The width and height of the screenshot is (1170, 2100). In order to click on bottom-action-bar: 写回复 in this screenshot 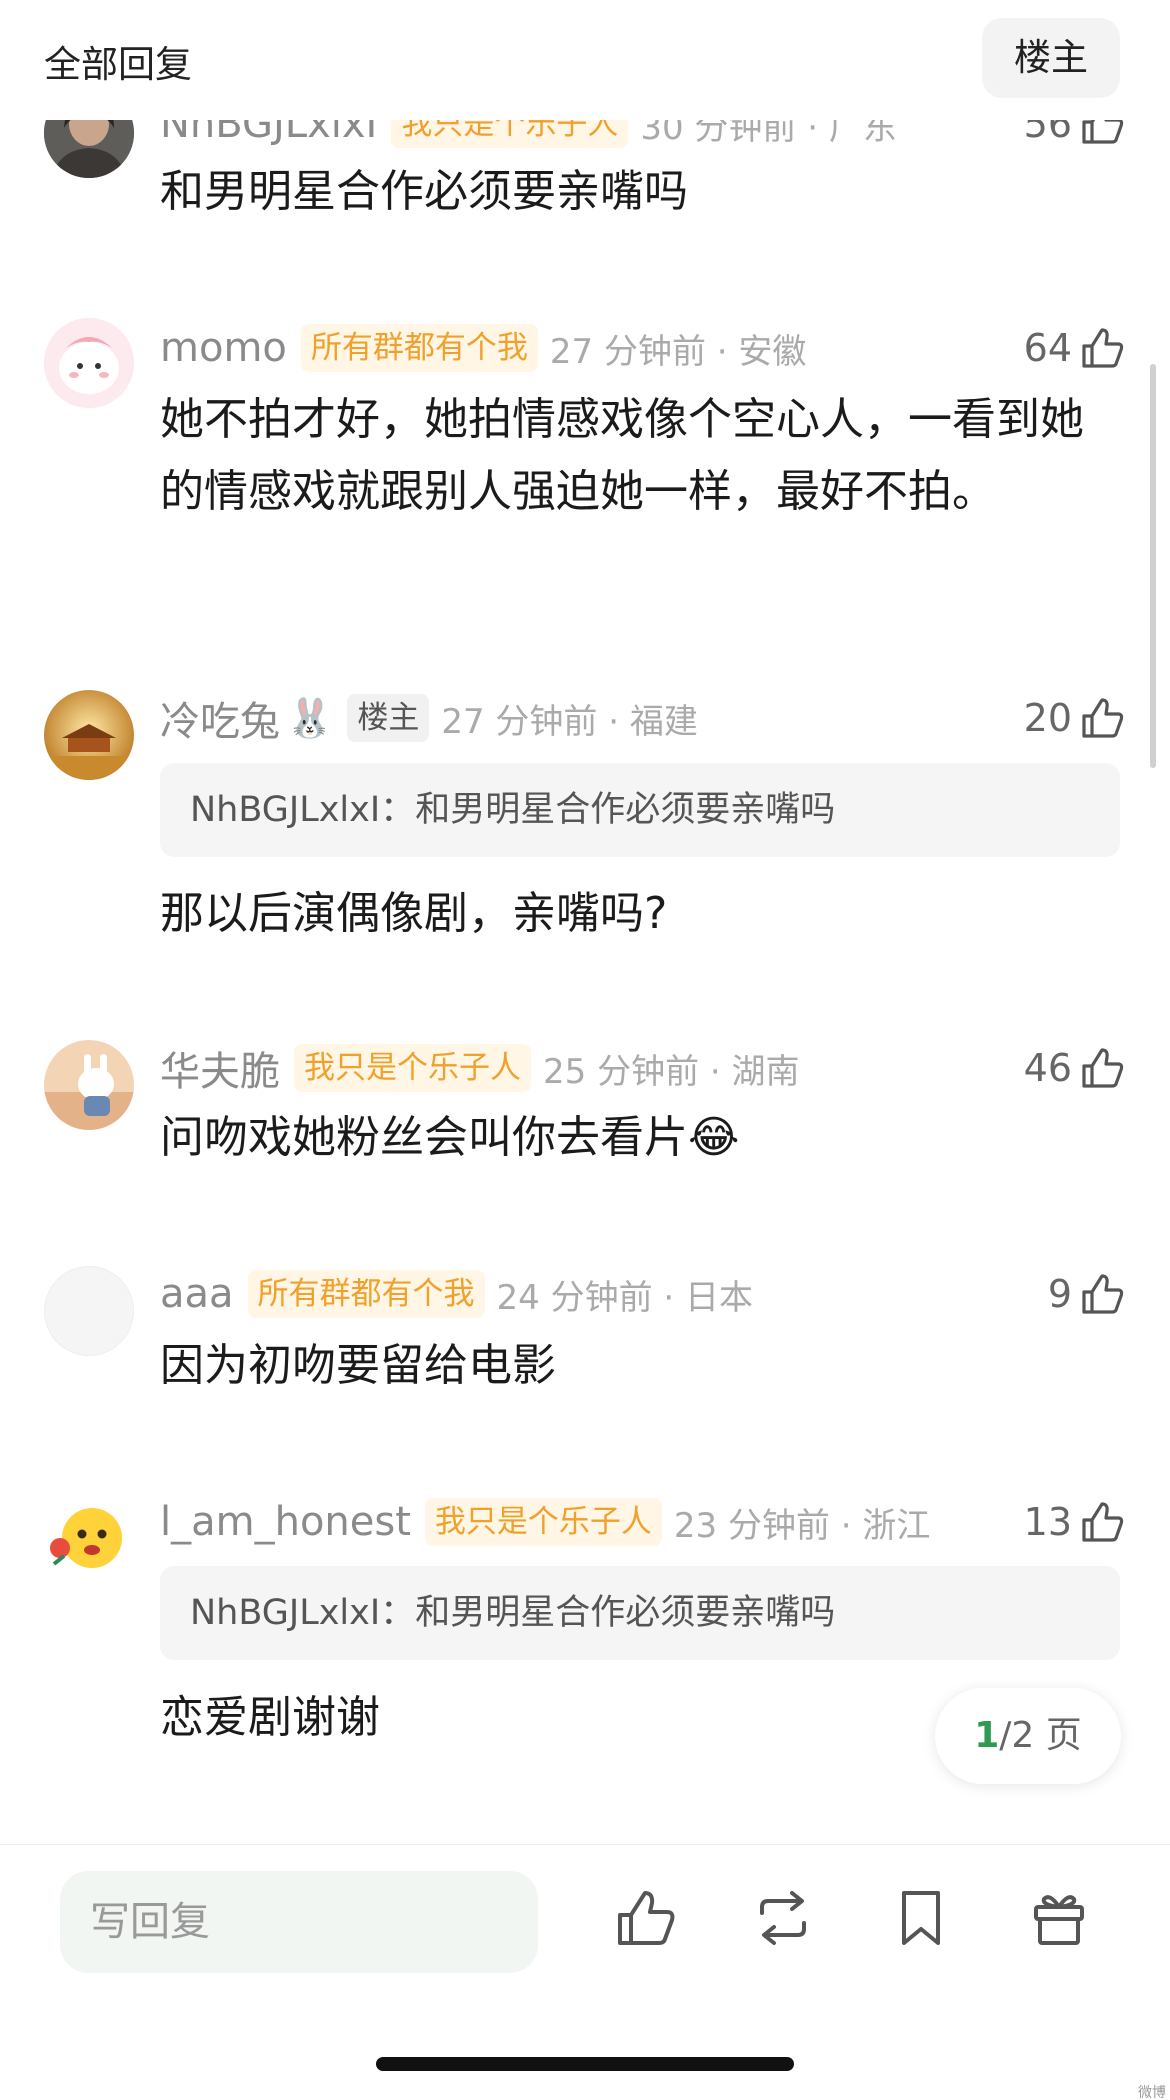, I will do `click(585, 1972)`.